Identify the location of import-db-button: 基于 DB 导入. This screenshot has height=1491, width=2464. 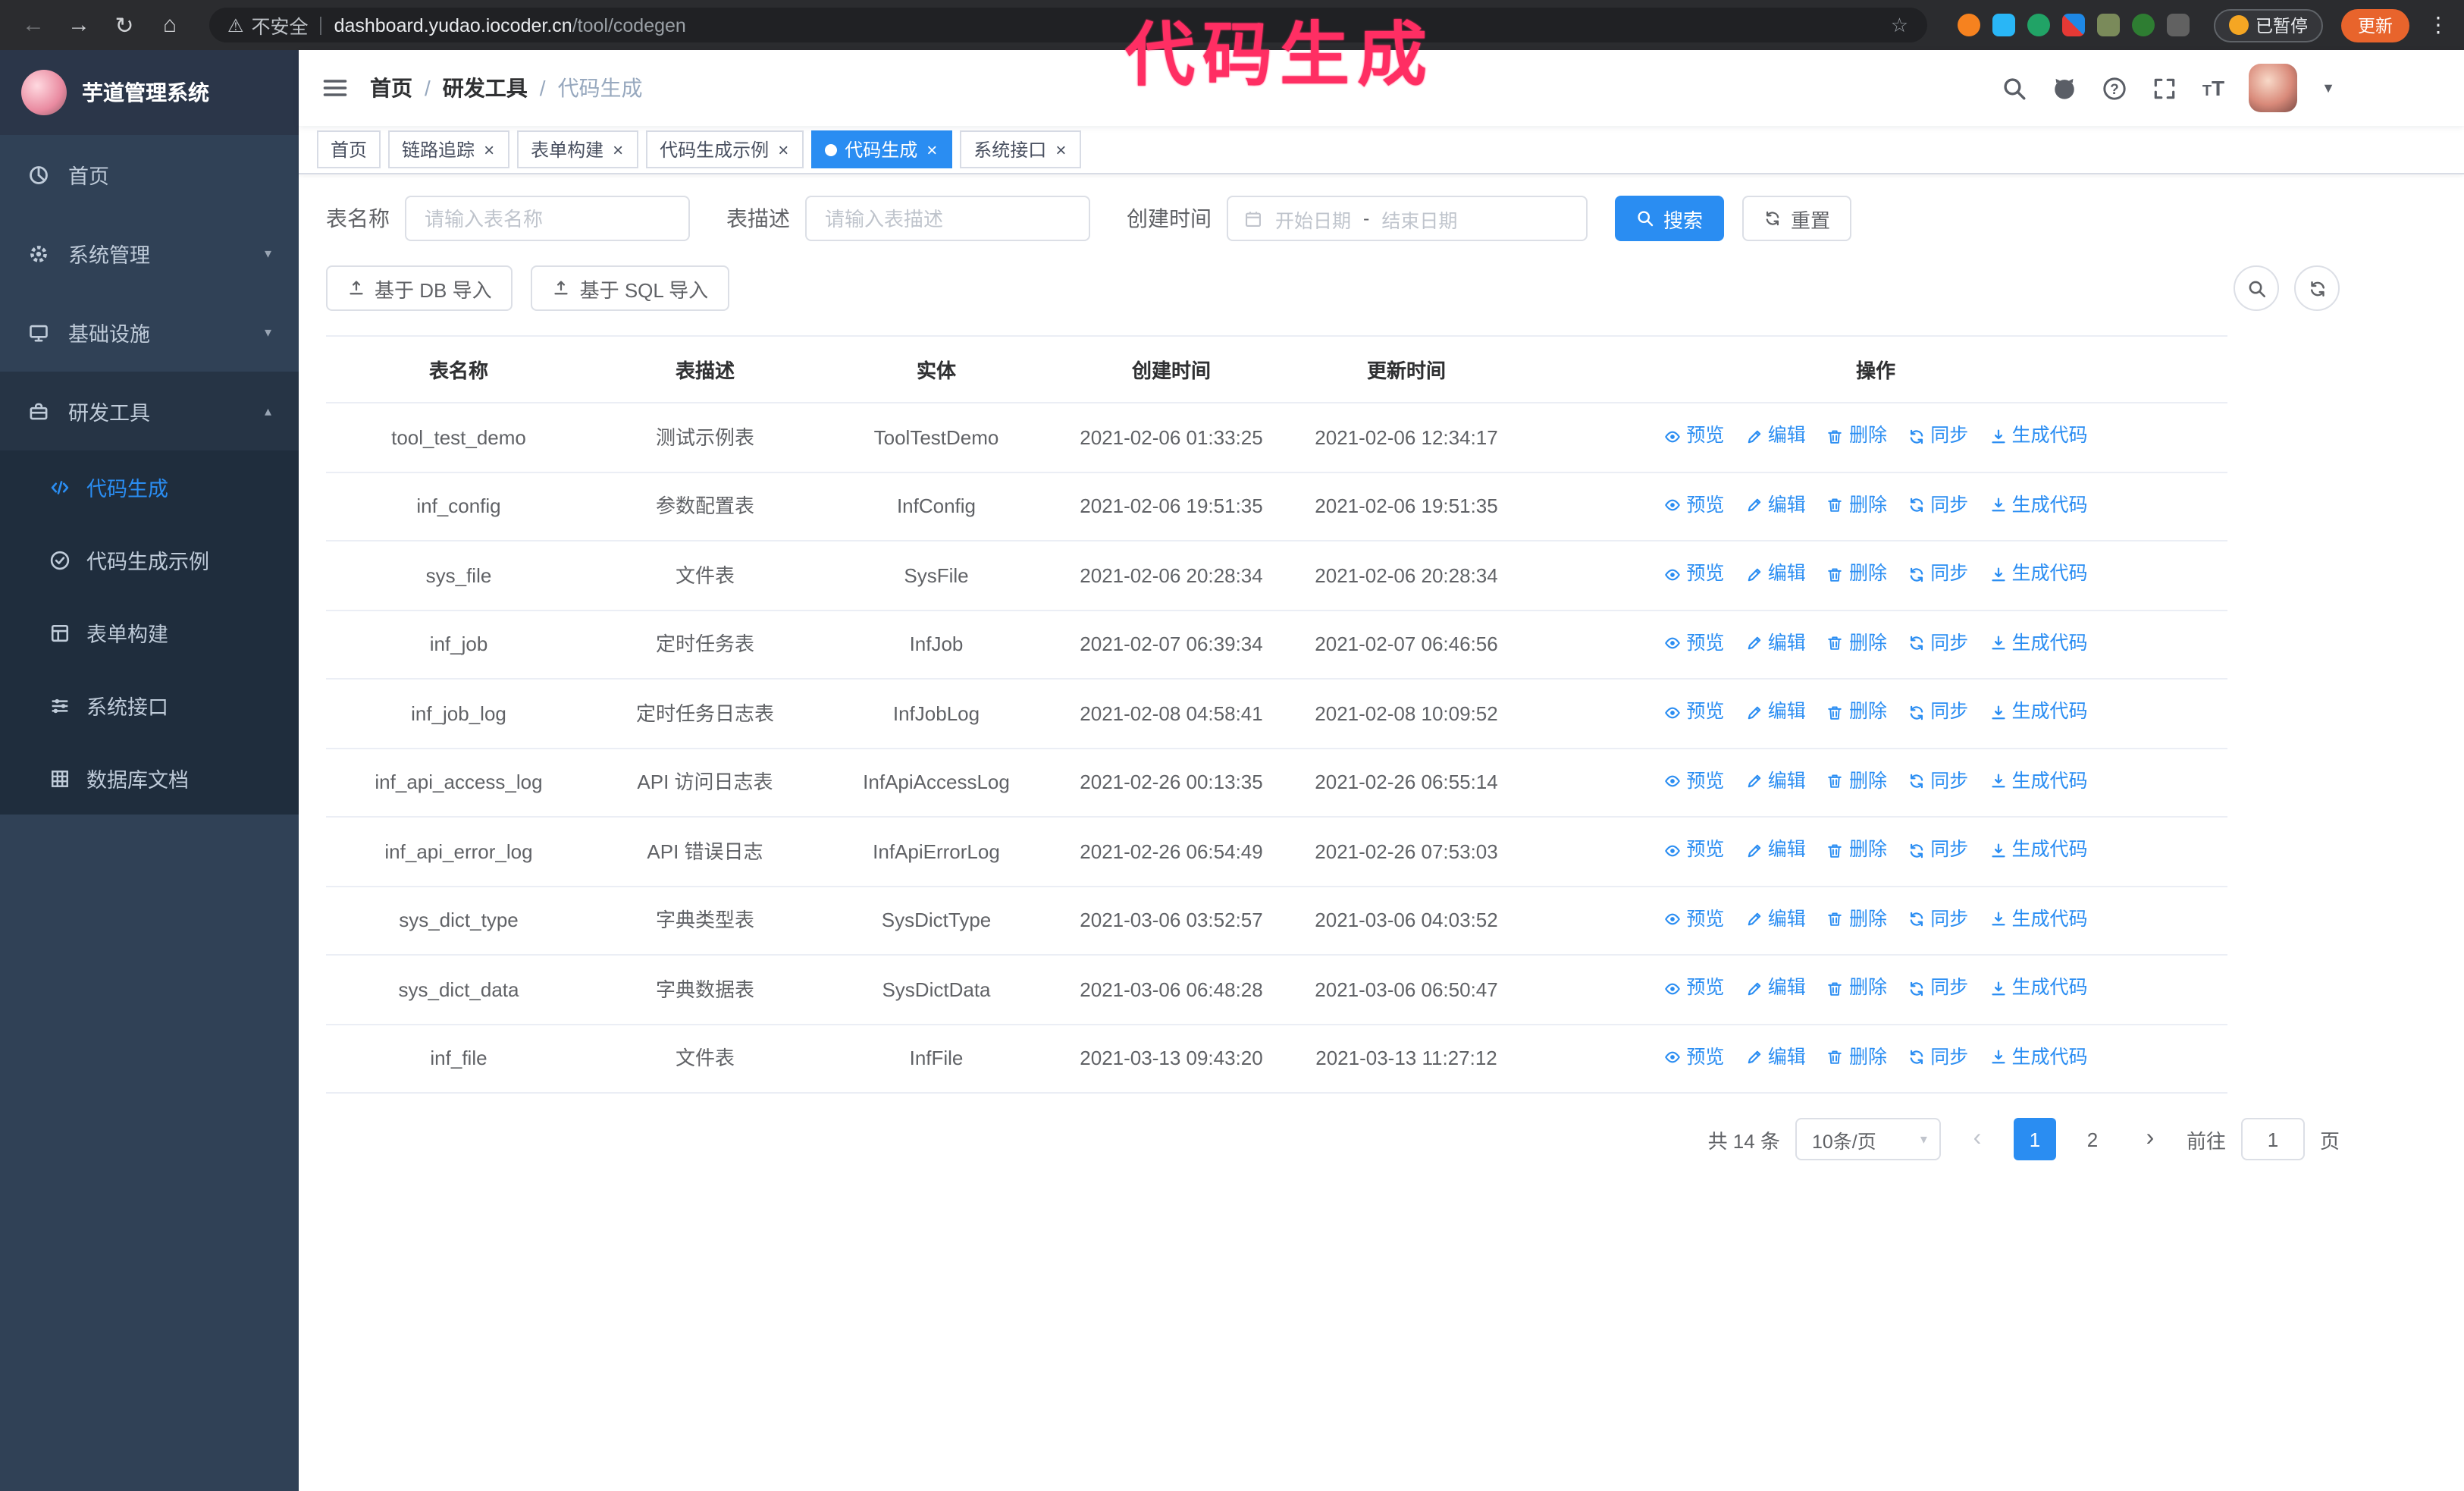
(419, 288).